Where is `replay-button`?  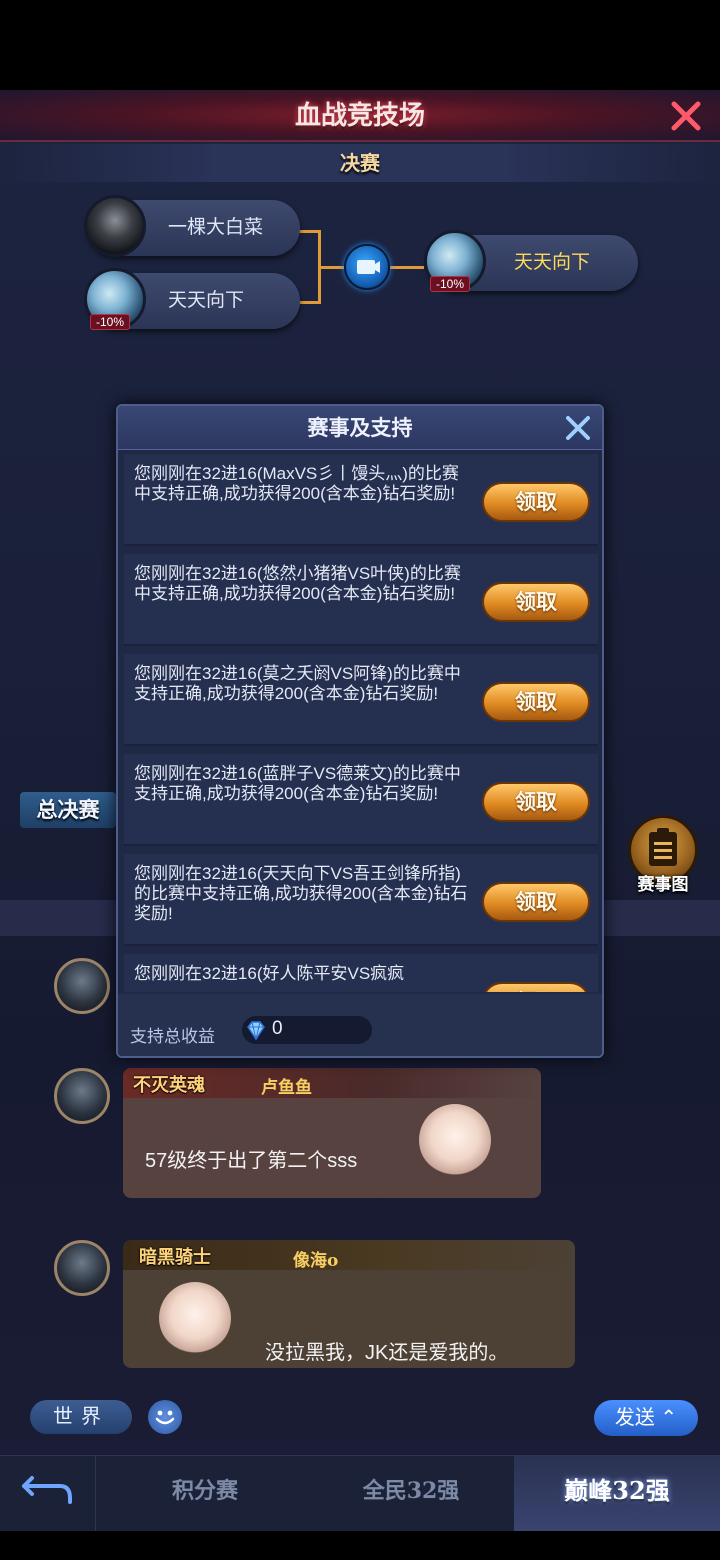
replay-button is located at coordinates (367, 267).